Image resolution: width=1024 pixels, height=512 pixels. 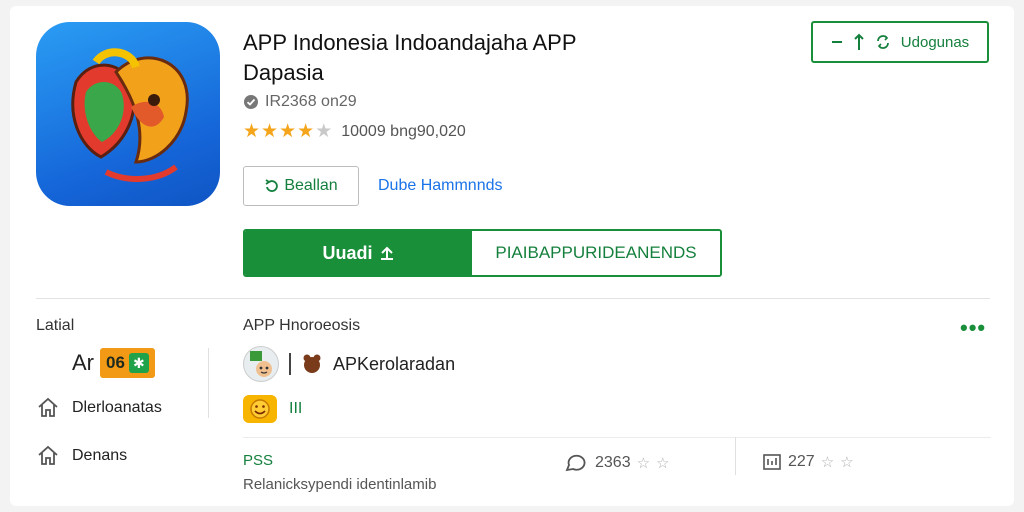 I want to click on app-id-text: IR2368 on29, so click(x=311, y=101).